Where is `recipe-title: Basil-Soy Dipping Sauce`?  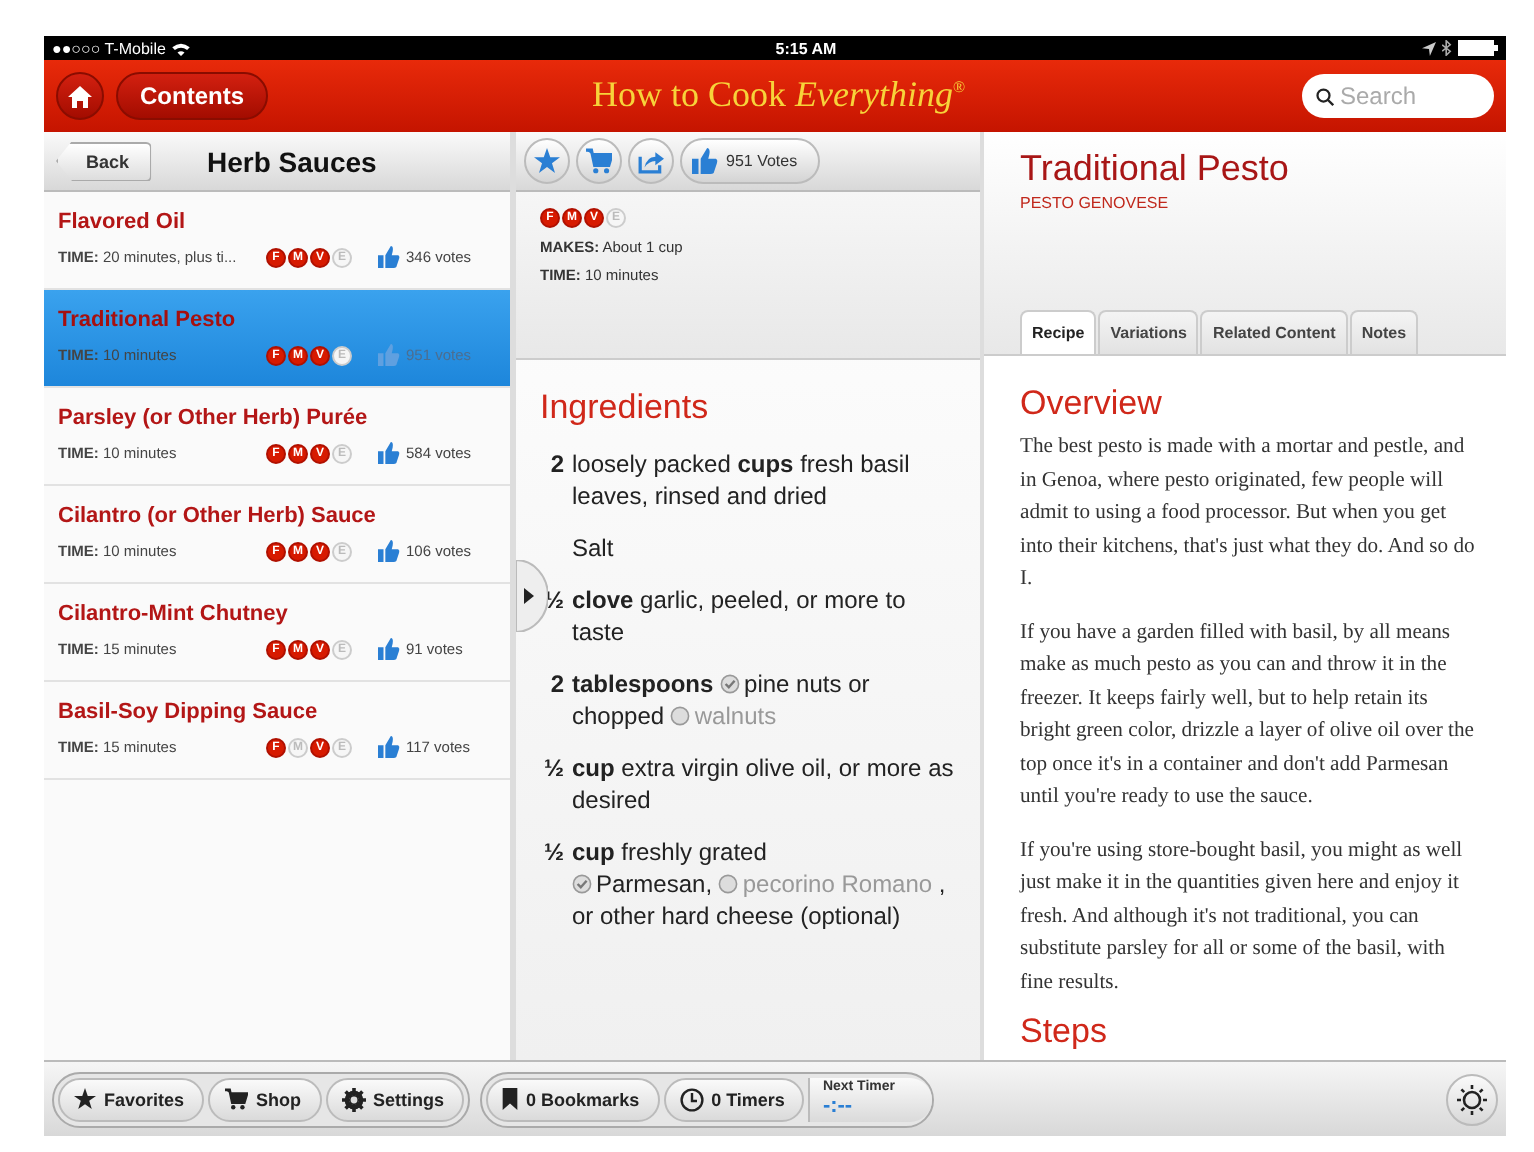
recipe-title: Basil-Soy Dipping Sauce is located at coordinates (189, 712).